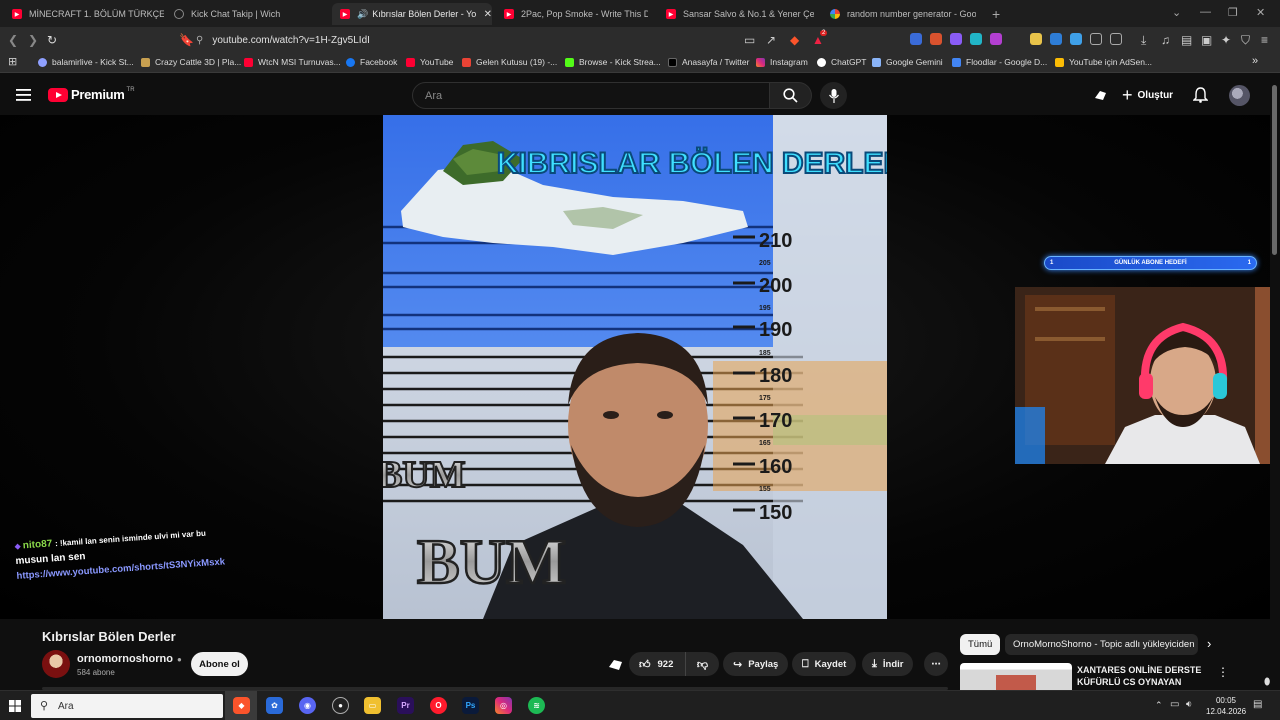 Image resolution: width=1280 pixels, height=720 pixels. Describe the element at coordinates (841, 62) in the screenshot. I see `bookmark-item: ChatGPT` at that location.